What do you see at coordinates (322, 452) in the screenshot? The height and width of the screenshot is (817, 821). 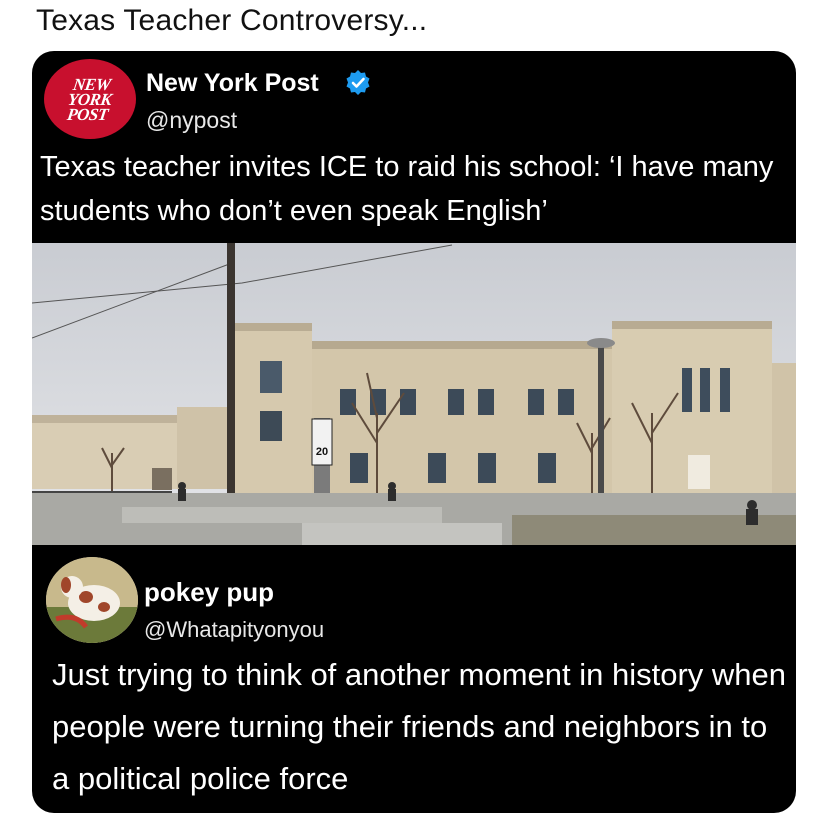 I see `speed-sign-number: 20` at bounding box center [322, 452].